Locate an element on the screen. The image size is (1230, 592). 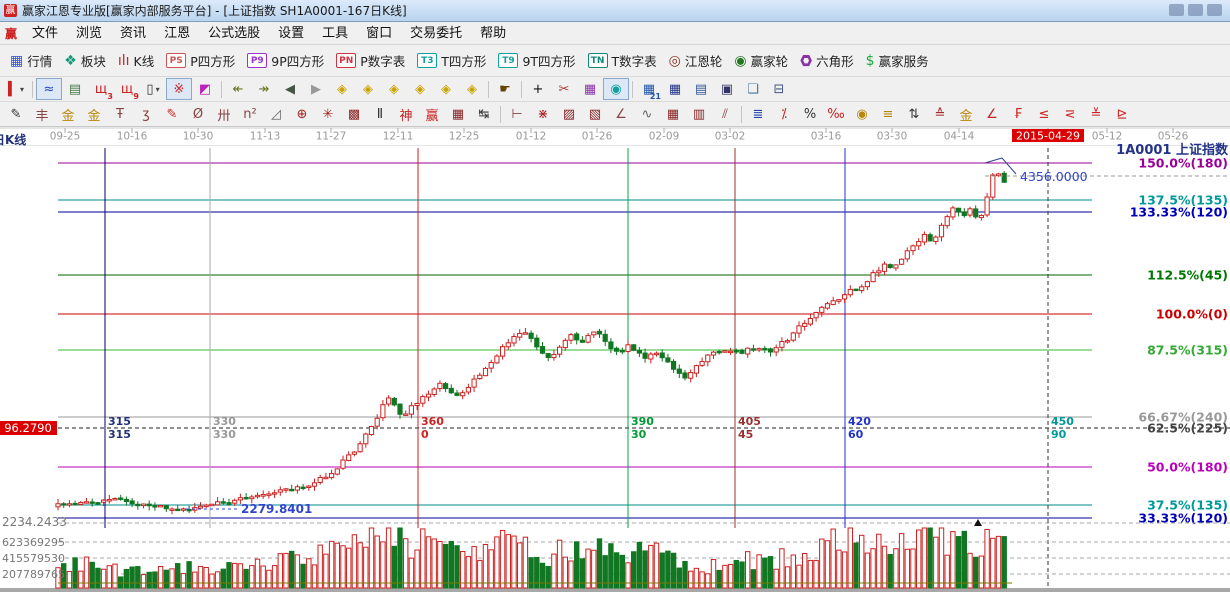
menu-item-file: 文件 is located at coordinates (45, 33).